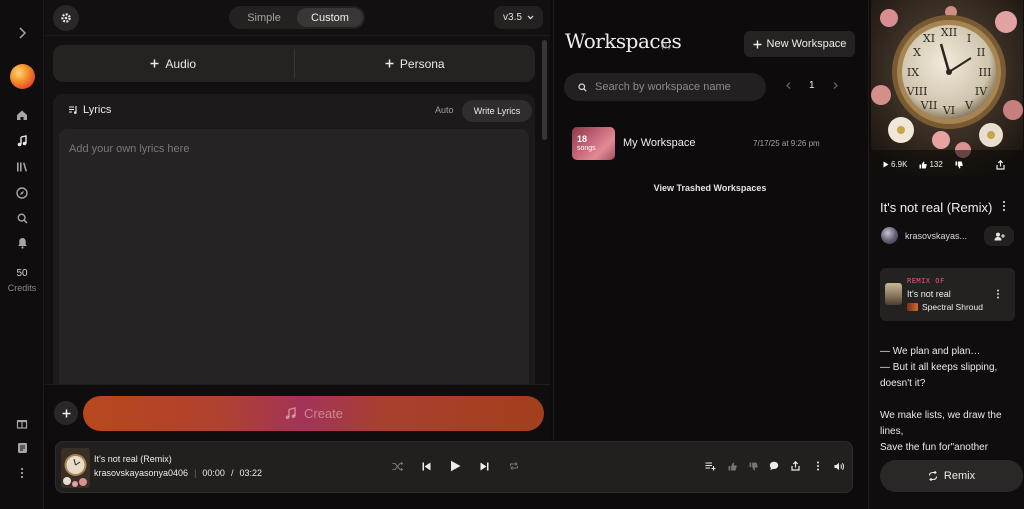  I want to click on more-options-button, so click(66, 413).